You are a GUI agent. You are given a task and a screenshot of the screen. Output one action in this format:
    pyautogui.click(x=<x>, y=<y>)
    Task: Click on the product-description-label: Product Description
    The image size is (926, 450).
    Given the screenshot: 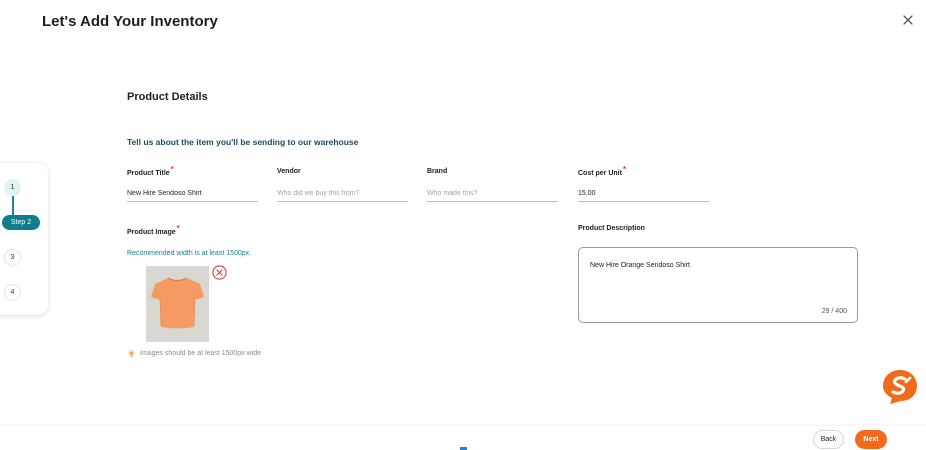 What is the action you would take?
    pyautogui.click(x=611, y=228)
    